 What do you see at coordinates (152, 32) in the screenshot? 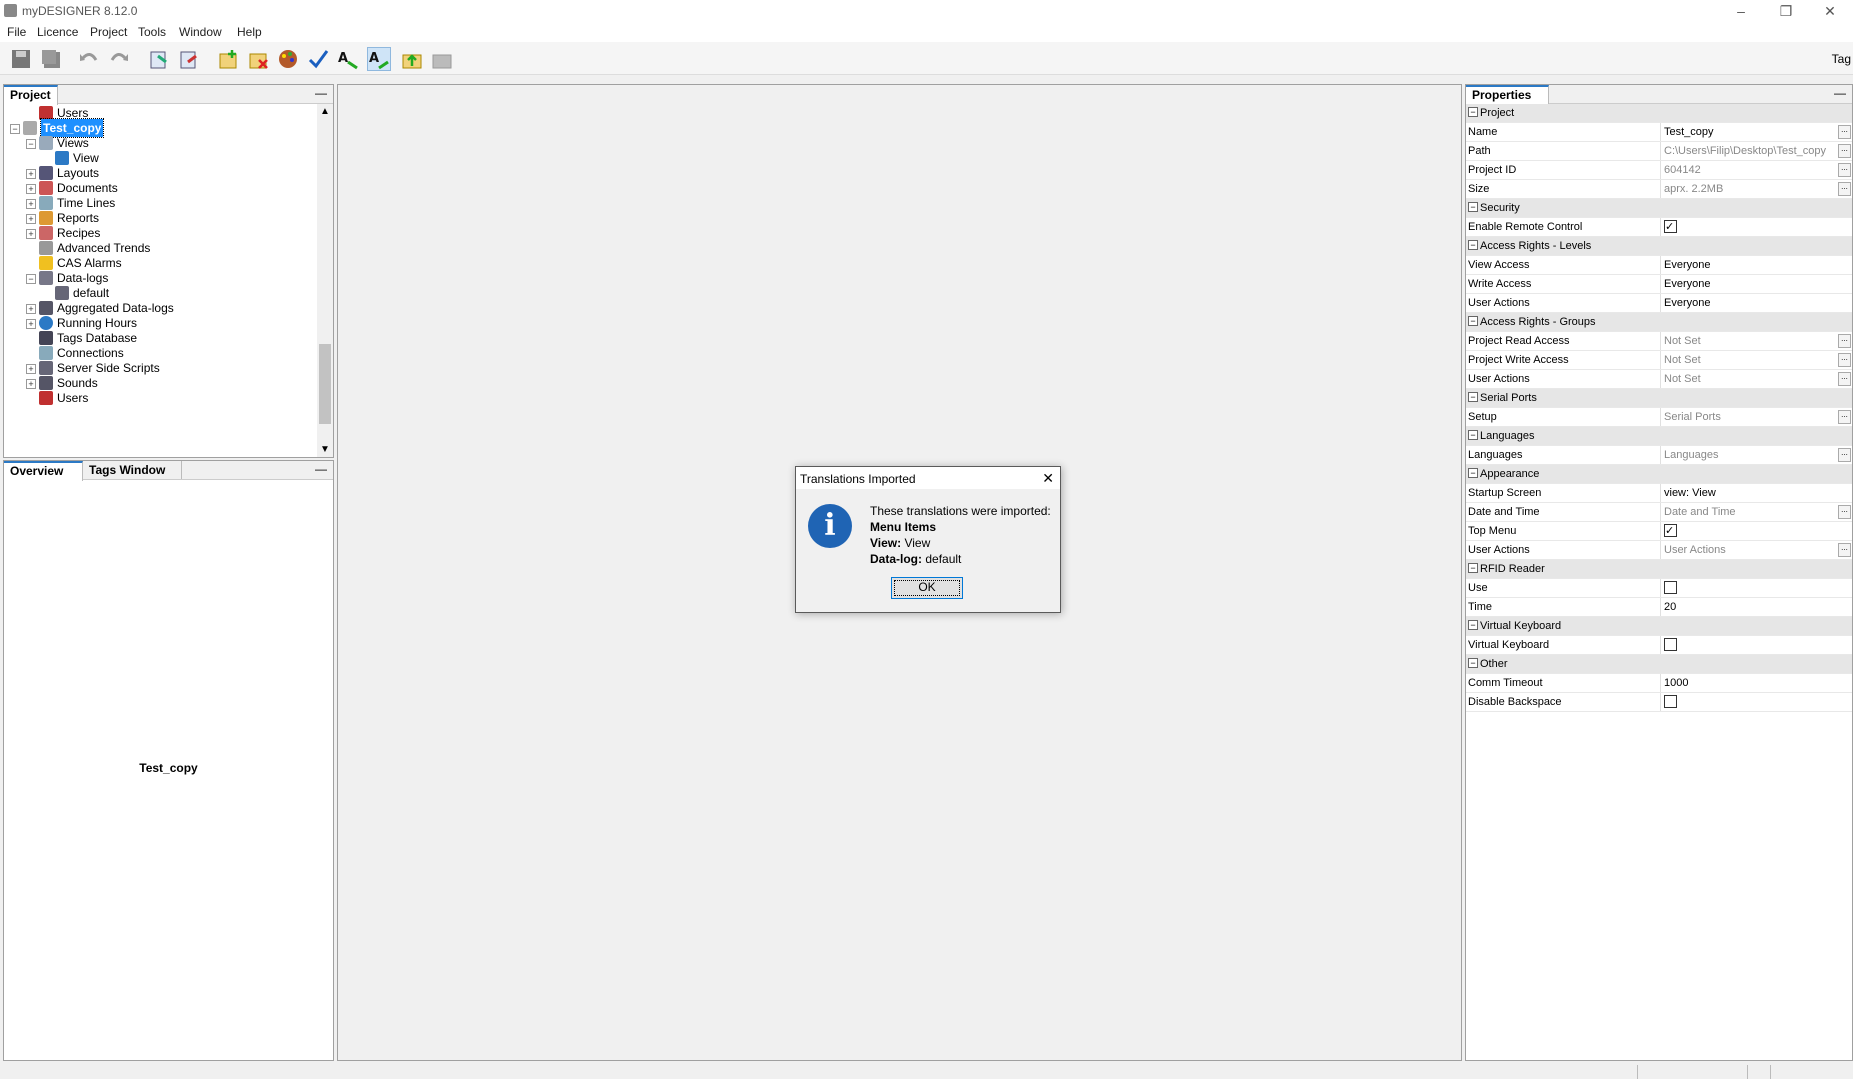
I see `menu-tools: Tools` at bounding box center [152, 32].